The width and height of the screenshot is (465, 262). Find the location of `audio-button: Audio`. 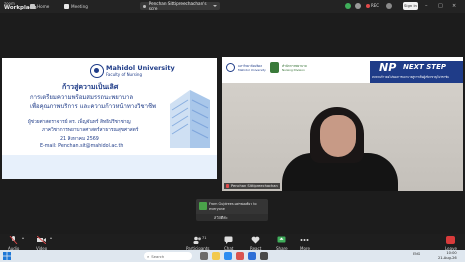

audio-button: Audio is located at coordinates (13, 243).